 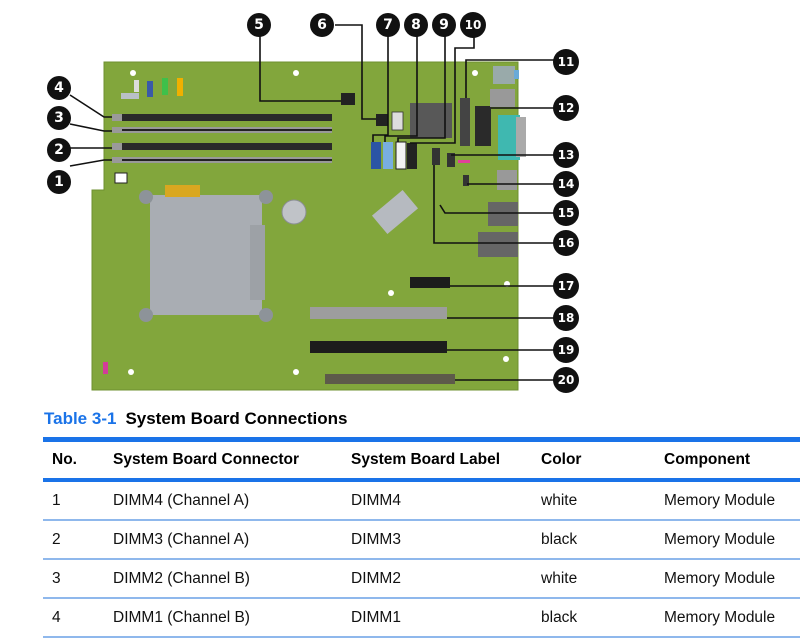 I want to click on callout-18: 18, so click(x=566, y=318).